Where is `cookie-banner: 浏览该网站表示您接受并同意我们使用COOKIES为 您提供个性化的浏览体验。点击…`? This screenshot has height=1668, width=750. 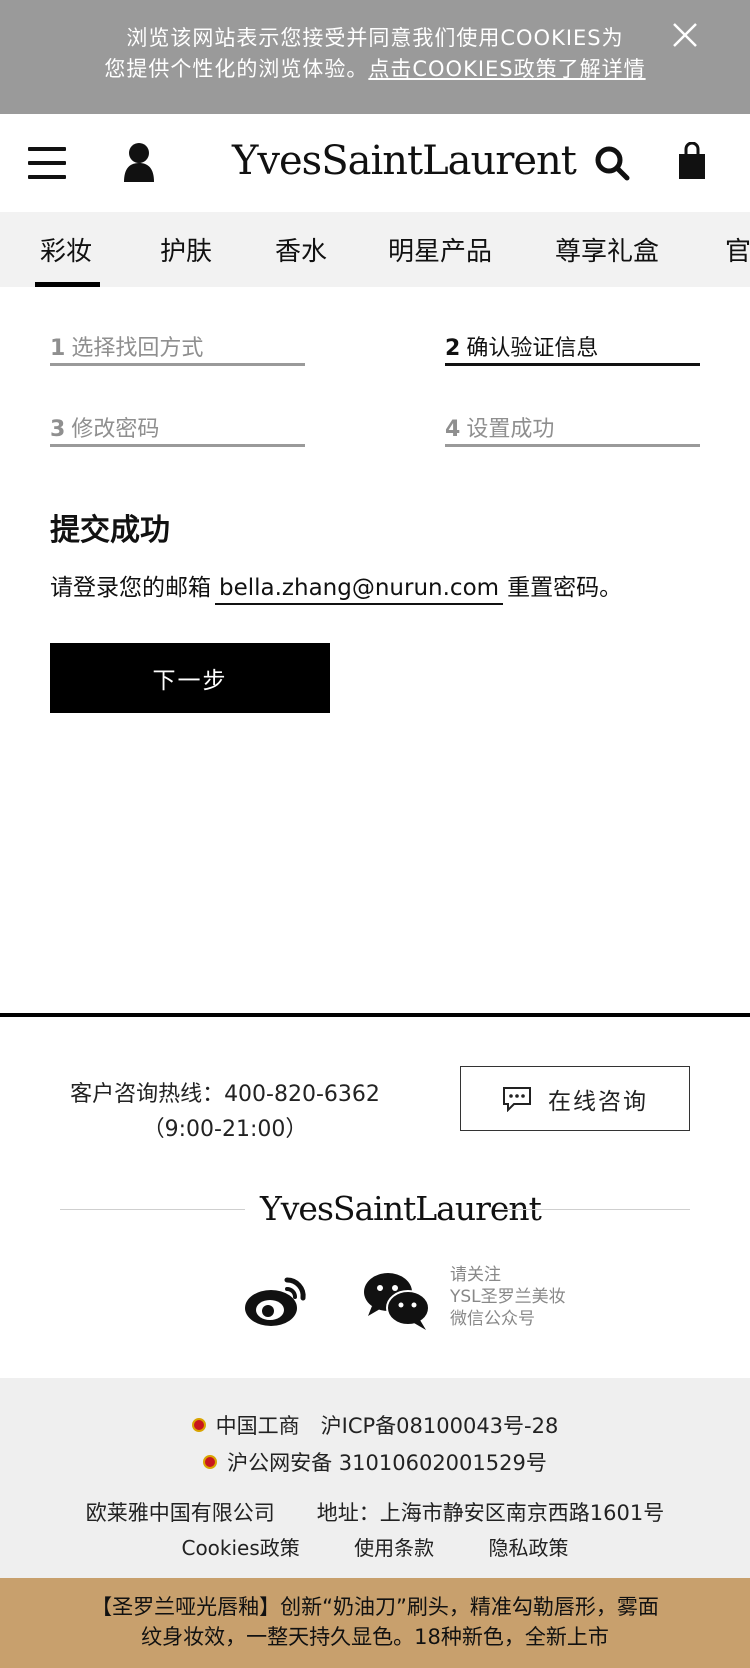 cookie-banner: 浏览该网站表示您接受并同意我们使用COOKIES为 您提供个性化的浏览体验。点击… is located at coordinates (375, 57).